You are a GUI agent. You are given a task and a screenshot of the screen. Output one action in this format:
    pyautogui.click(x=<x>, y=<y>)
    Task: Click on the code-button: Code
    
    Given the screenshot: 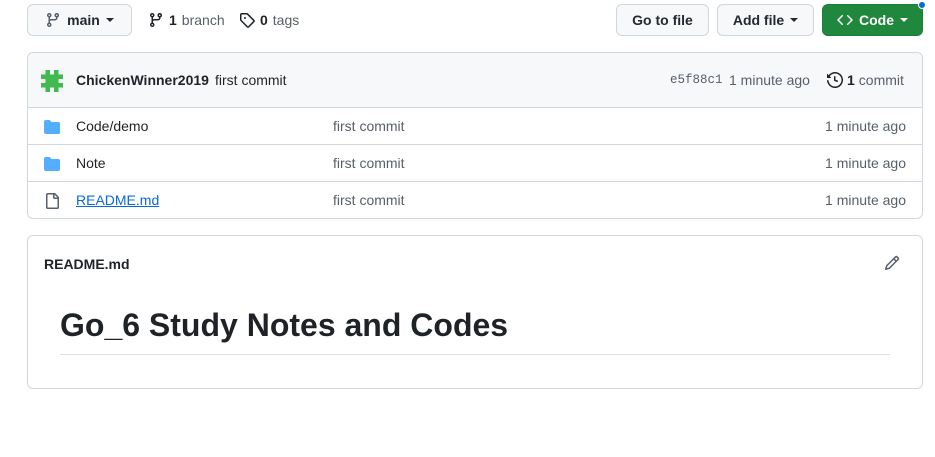 What is the action you would take?
    pyautogui.click(x=872, y=20)
    